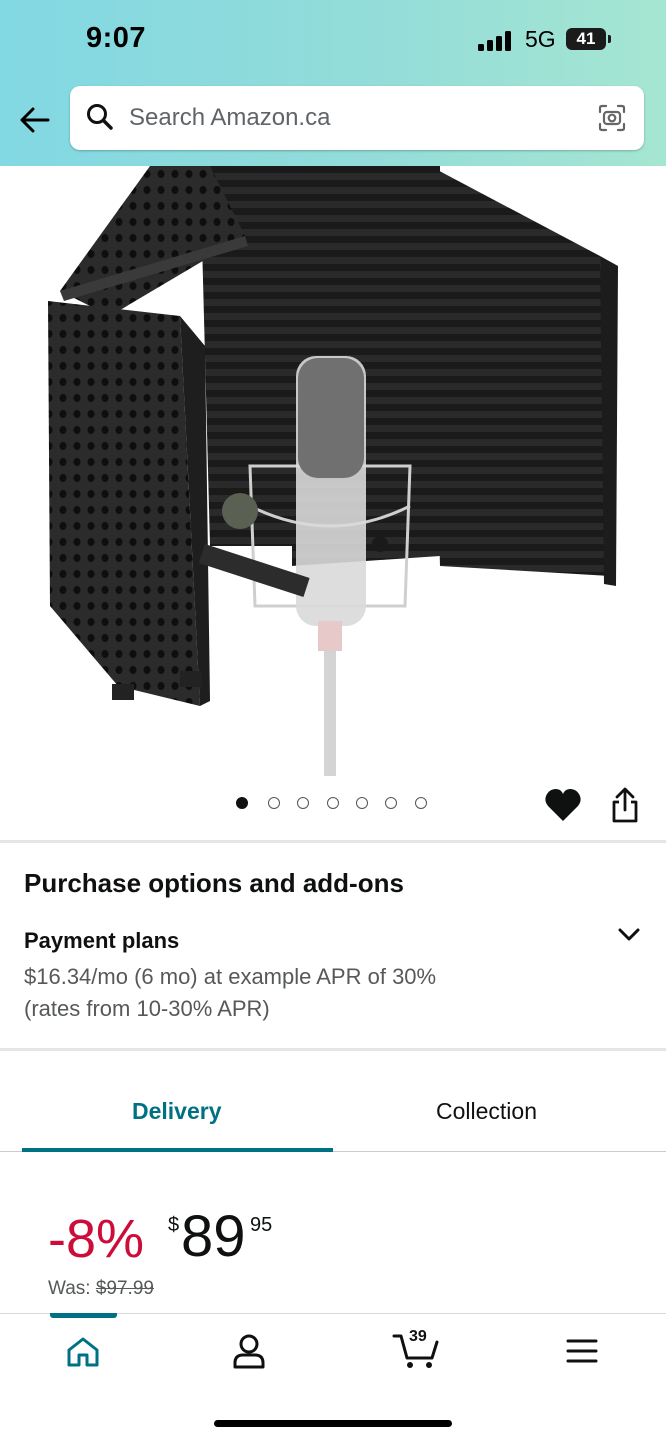 This screenshot has width=666, height=1441. Describe the element at coordinates (102, 940) in the screenshot. I see `payment-plans-label: Payment plans` at that location.